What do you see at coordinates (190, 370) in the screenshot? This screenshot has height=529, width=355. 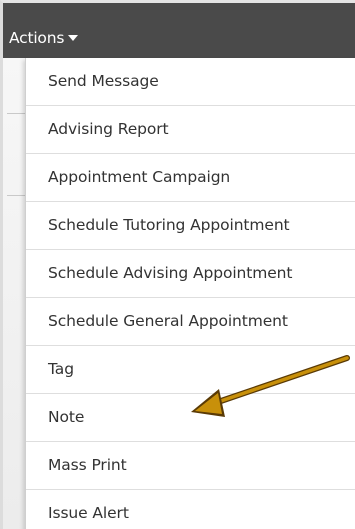 I see `menu-item-tag: Tag` at bounding box center [190, 370].